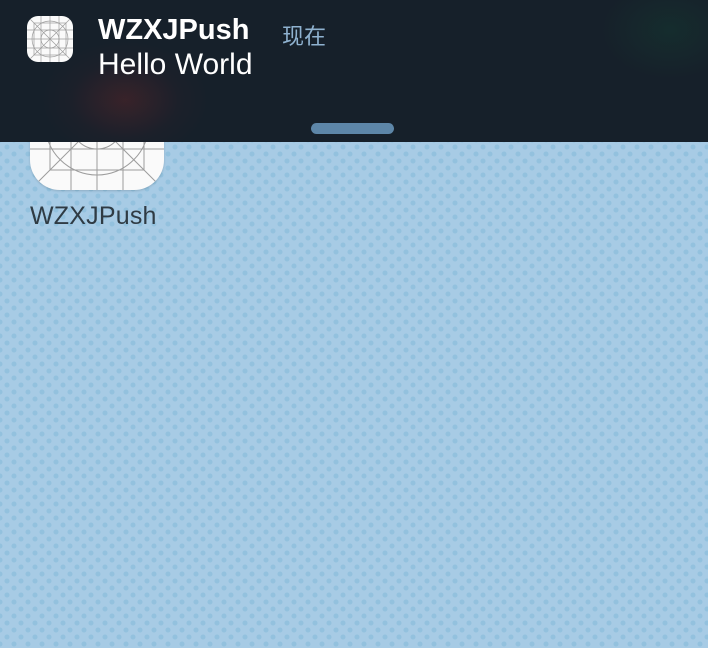 Image resolution: width=708 pixels, height=648 pixels. Describe the element at coordinates (174, 30) in the screenshot. I see `notification-app-name: WZXJPush` at that location.